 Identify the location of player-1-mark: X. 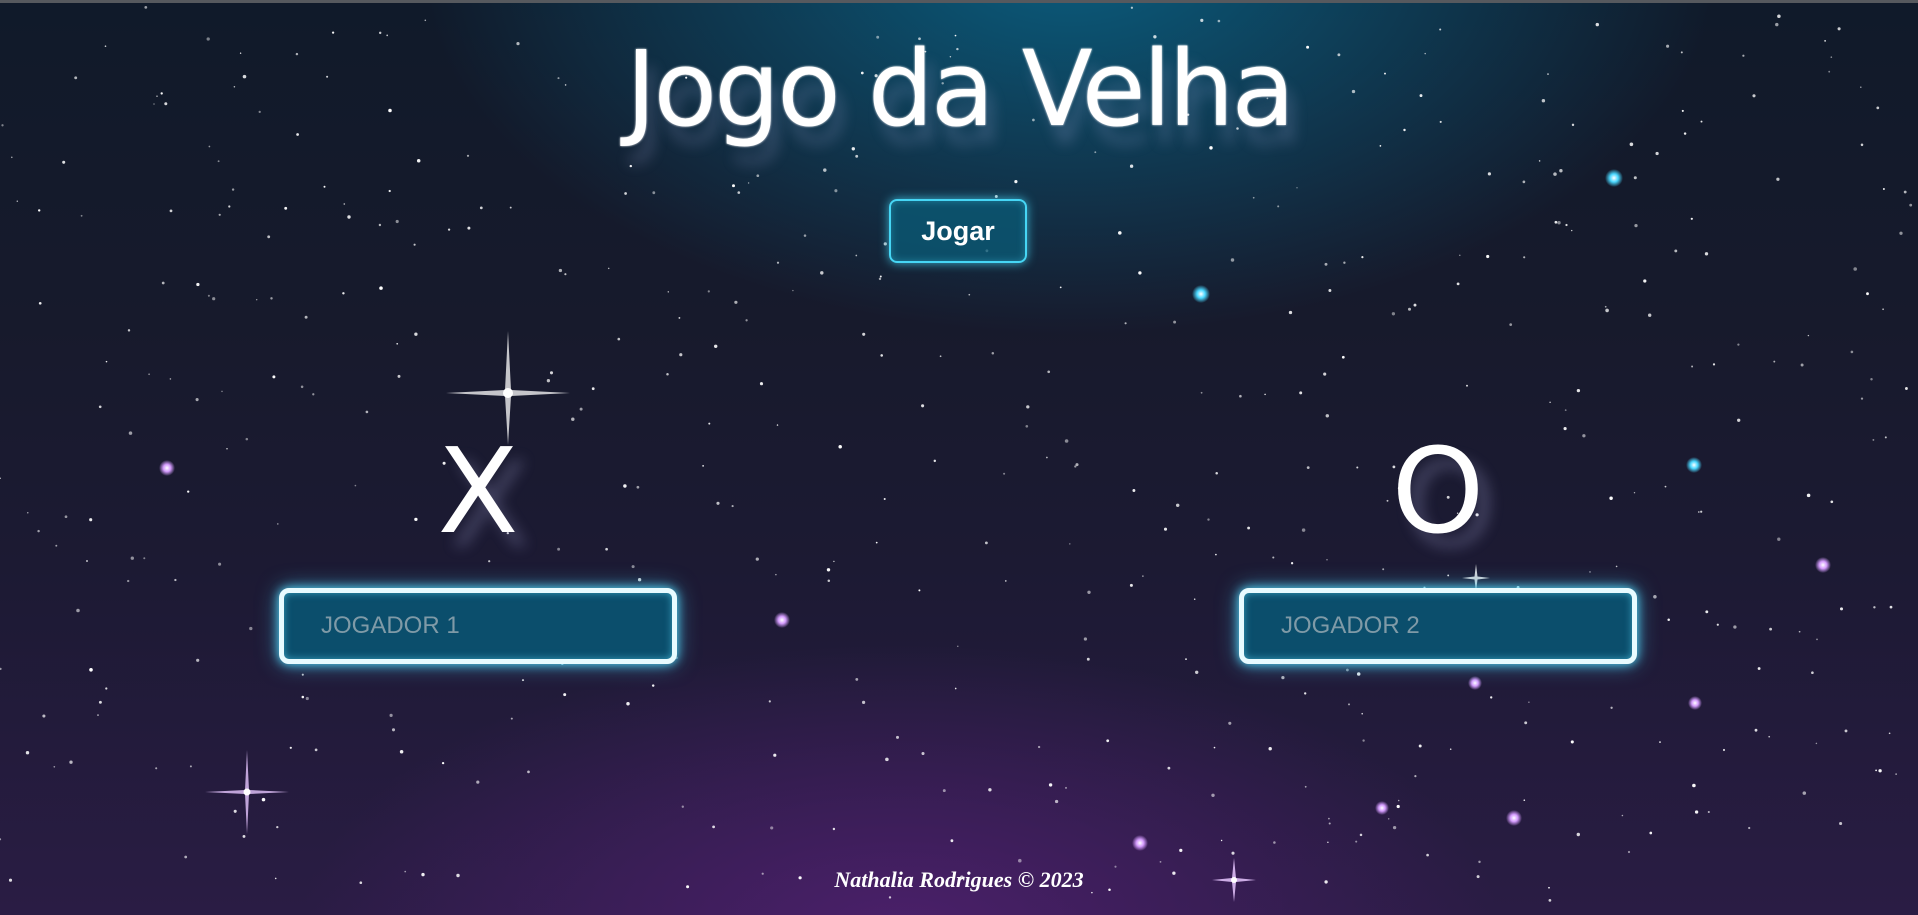
(478, 491).